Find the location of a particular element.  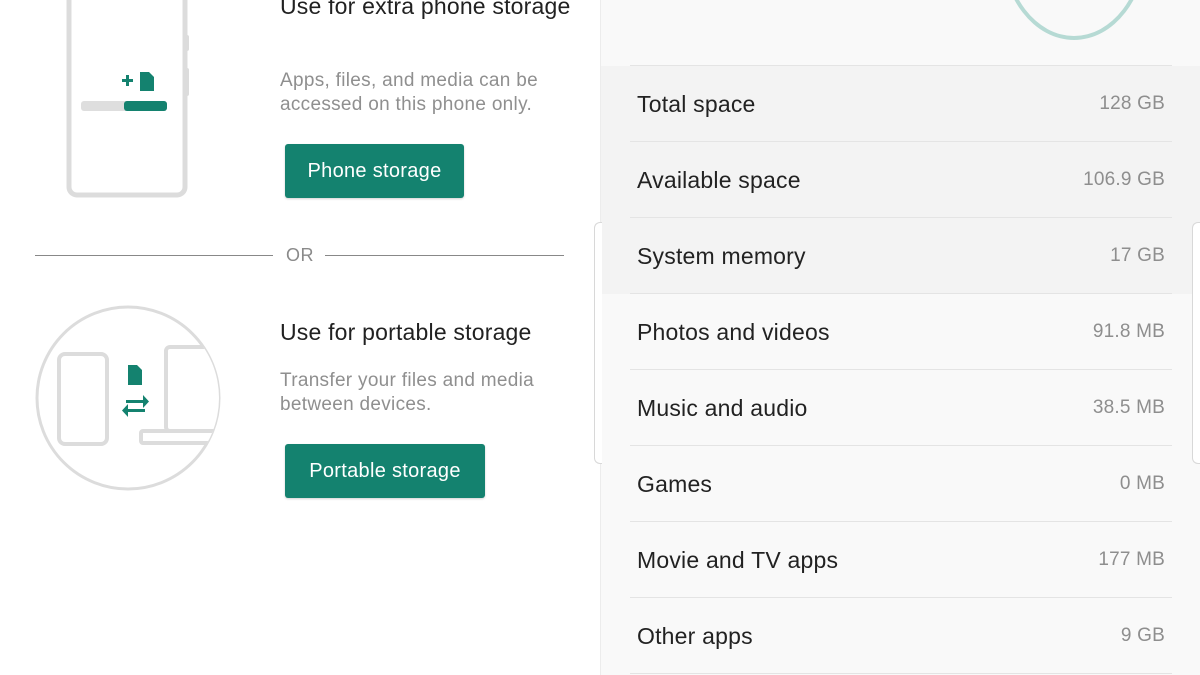

storage-row-available-space: Available space 106.9 GB is located at coordinates (900, 180).